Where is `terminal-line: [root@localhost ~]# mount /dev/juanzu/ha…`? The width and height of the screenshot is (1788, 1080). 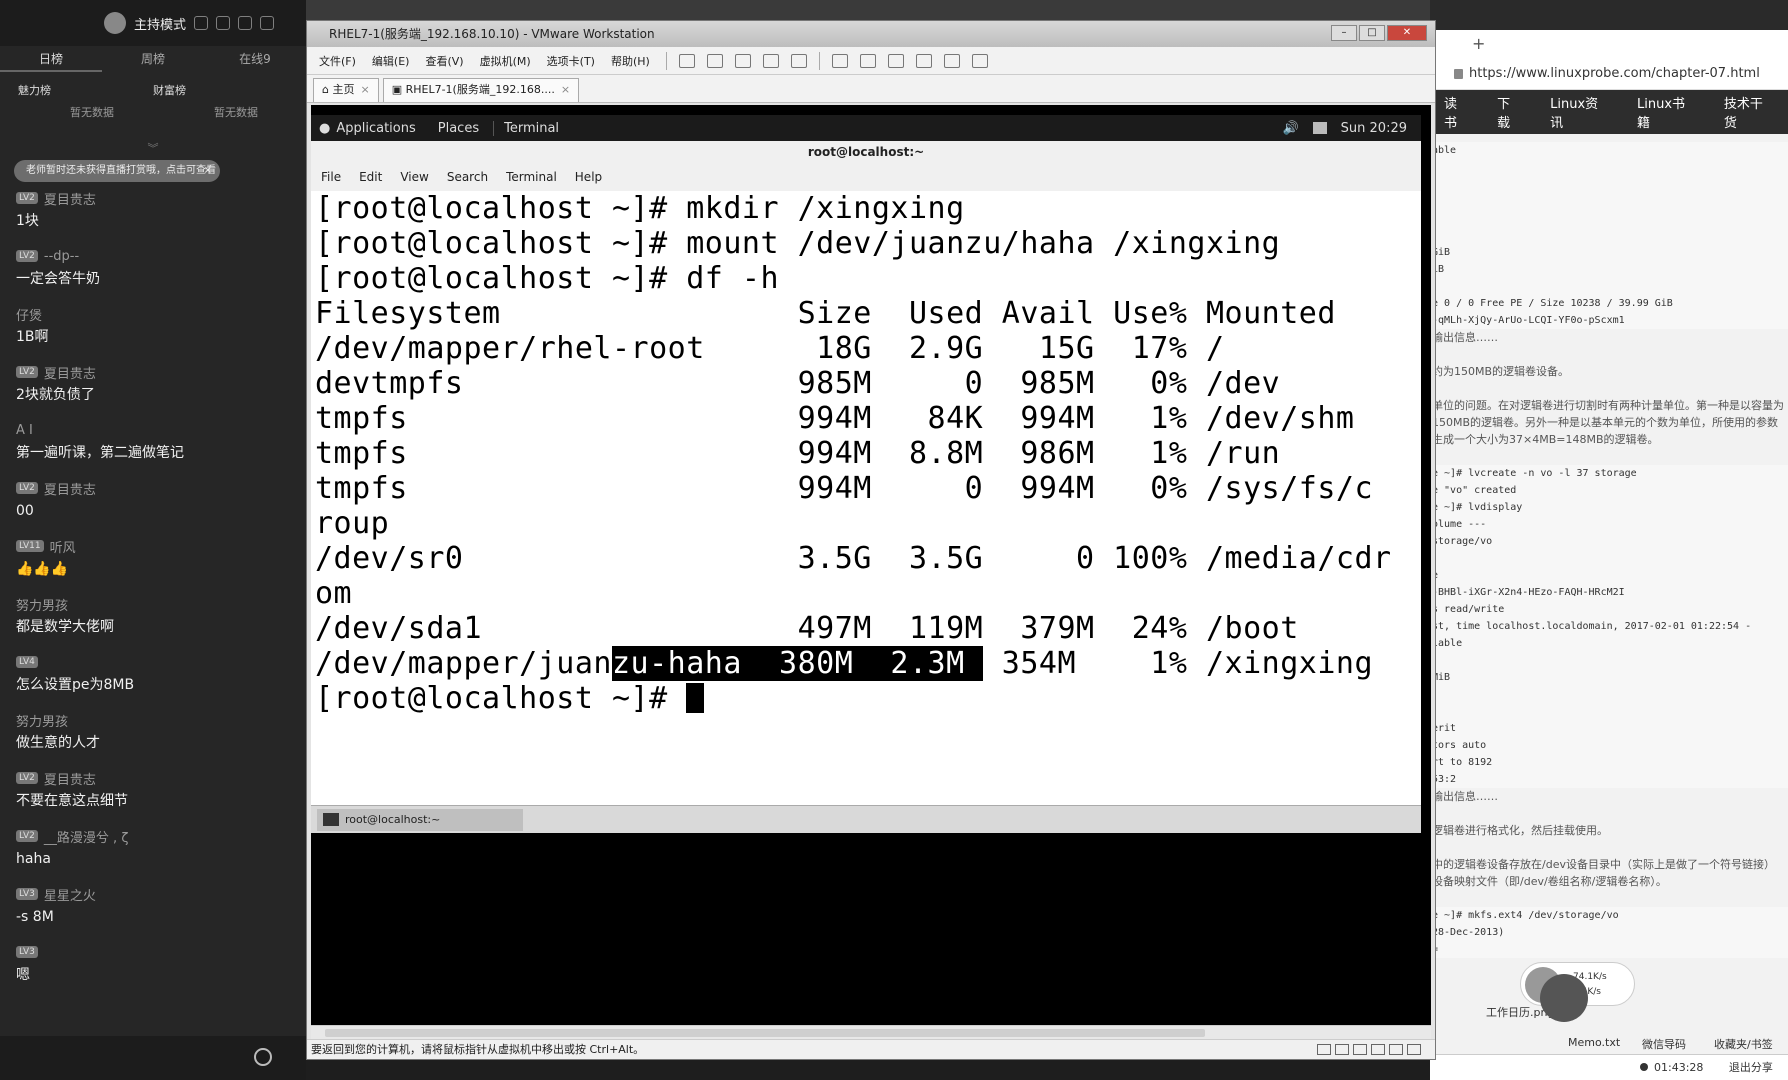 terminal-line: [root@localhost ~]# mount /dev/juanzu/ha… is located at coordinates (798, 243).